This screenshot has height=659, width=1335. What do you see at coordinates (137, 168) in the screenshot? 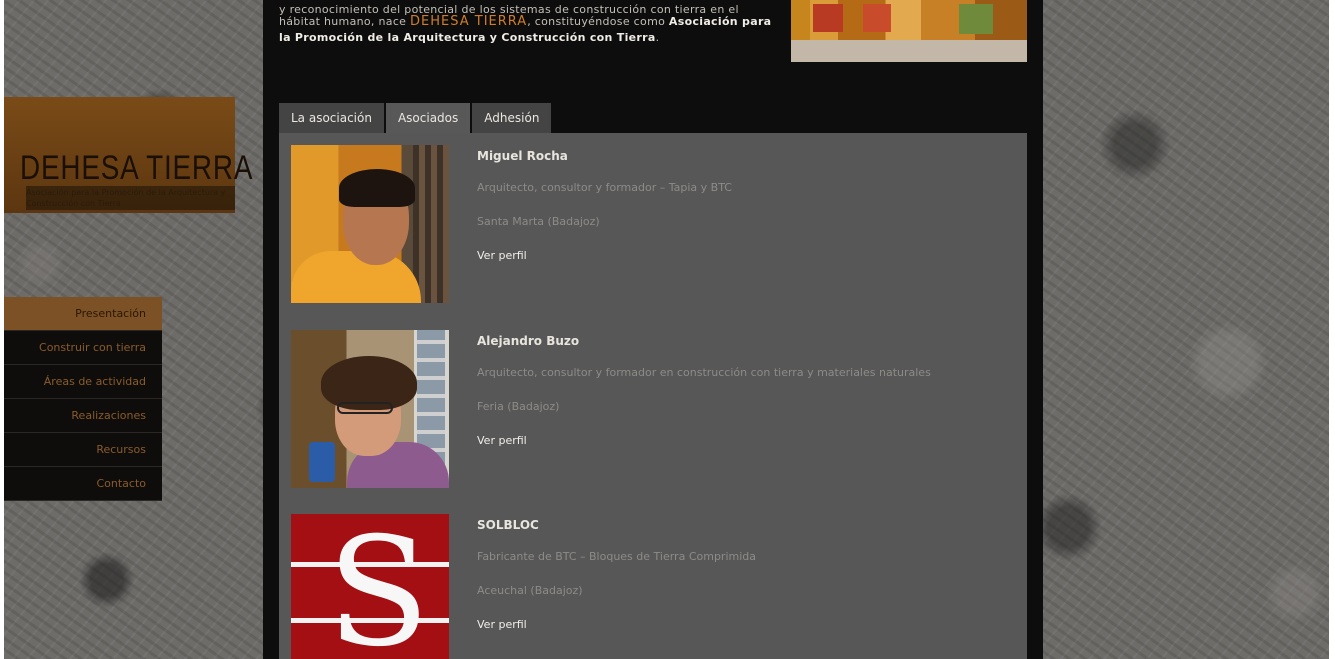
I see `logo-title: DEHESA TIERRA` at bounding box center [137, 168].